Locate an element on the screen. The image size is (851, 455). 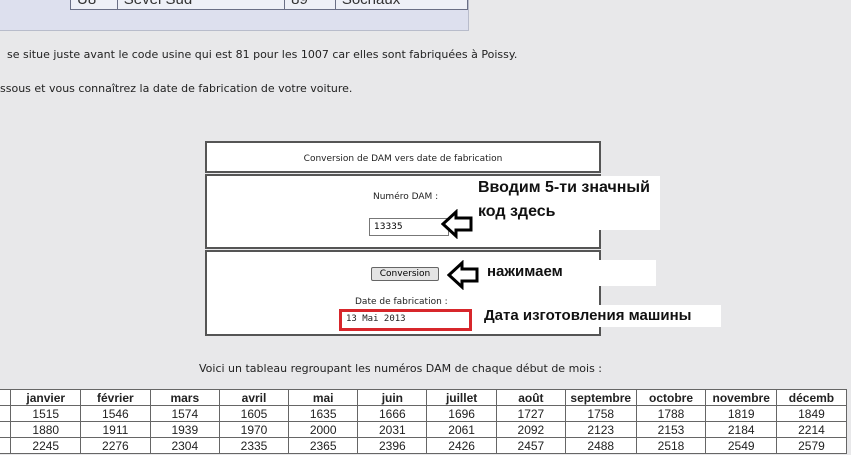
column-header: janvier is located at coordinates (46, 397).